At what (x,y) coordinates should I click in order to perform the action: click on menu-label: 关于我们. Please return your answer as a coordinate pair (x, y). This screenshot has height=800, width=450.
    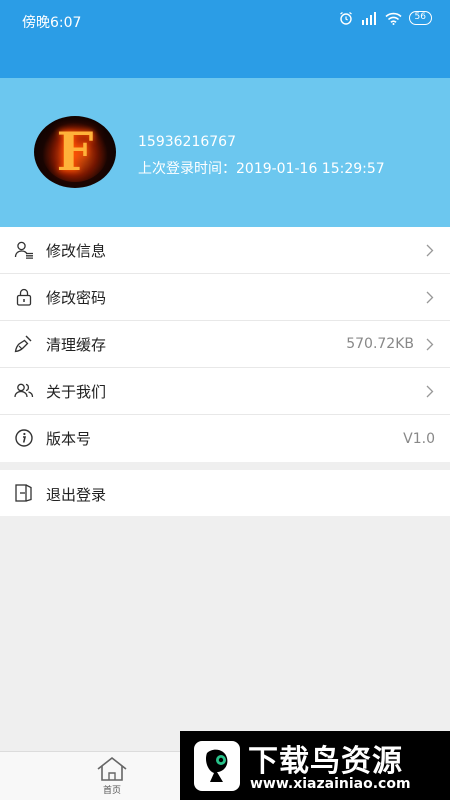
    Looking at the image, I should click on (76, 391).